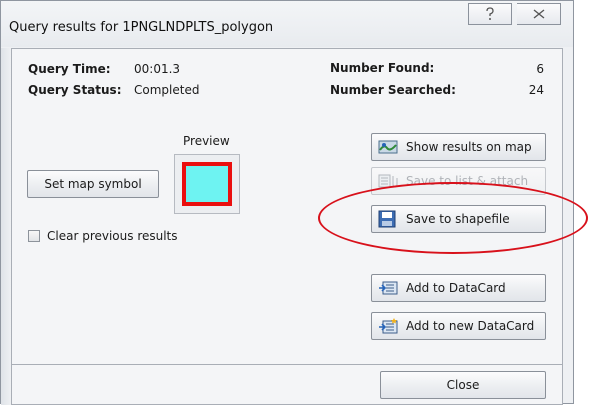 This screenshot has height=405, width=592. I want to click on save-to-list-label: Save to list & attach, so click(467, 181).